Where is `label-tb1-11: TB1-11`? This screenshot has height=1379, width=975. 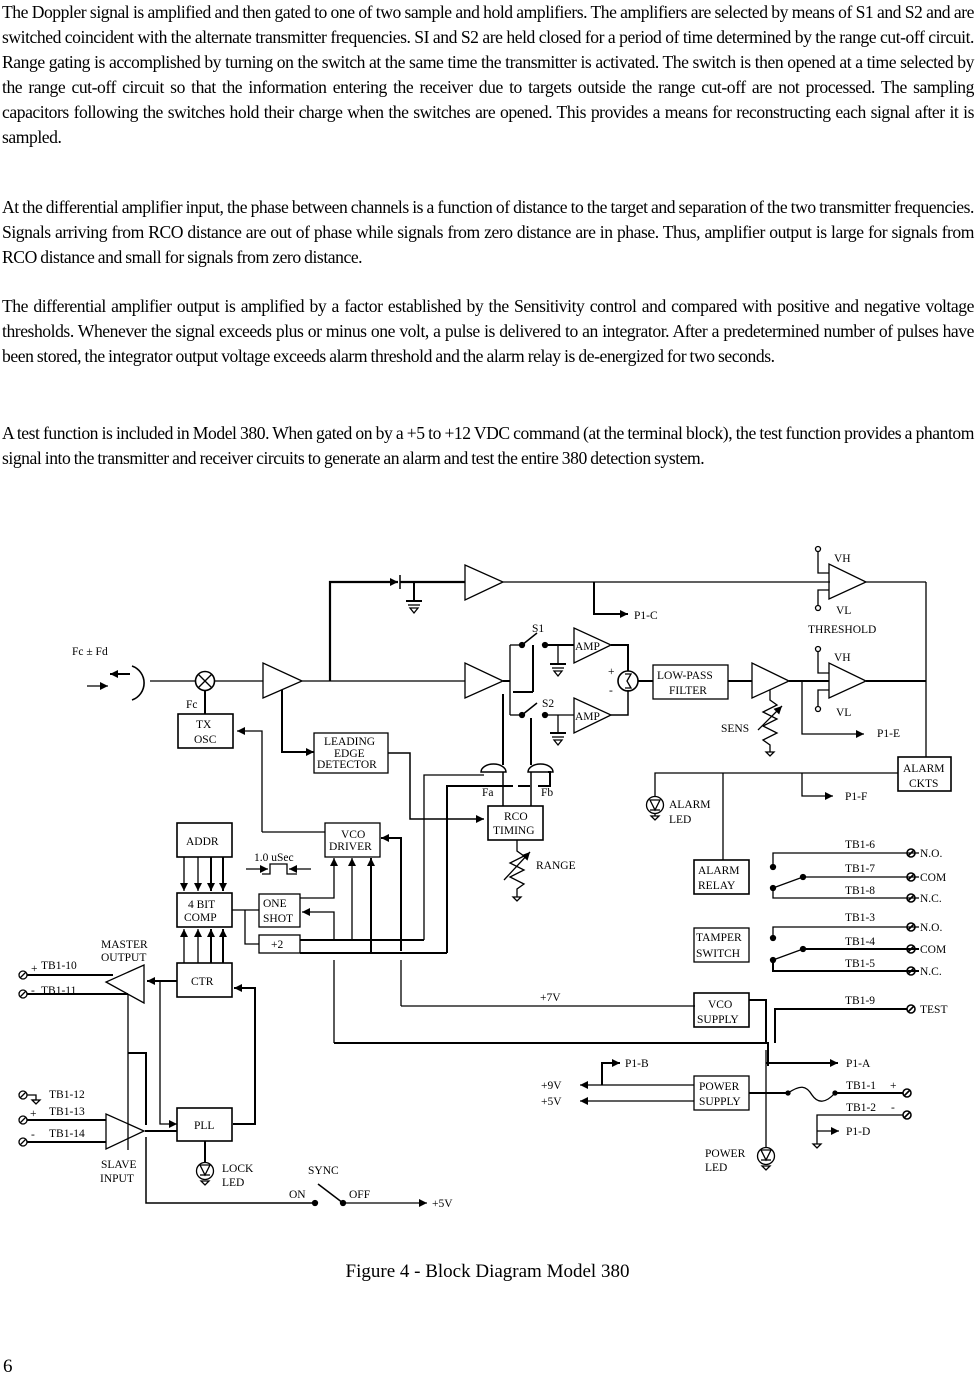 label-tb1-11: TB1-11 is located at coordinates (59, 991).